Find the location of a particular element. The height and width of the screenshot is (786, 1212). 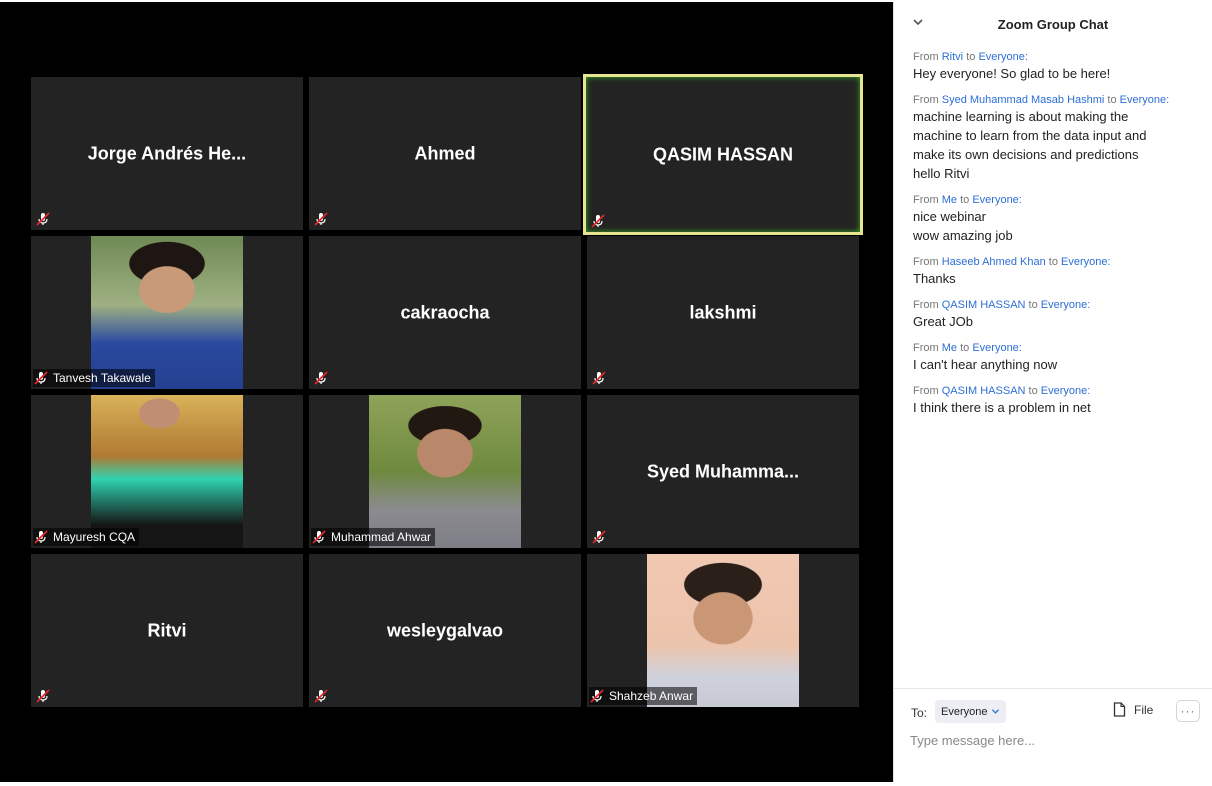

chat-message-text: nice webinar is located at coordinates (949, 216).